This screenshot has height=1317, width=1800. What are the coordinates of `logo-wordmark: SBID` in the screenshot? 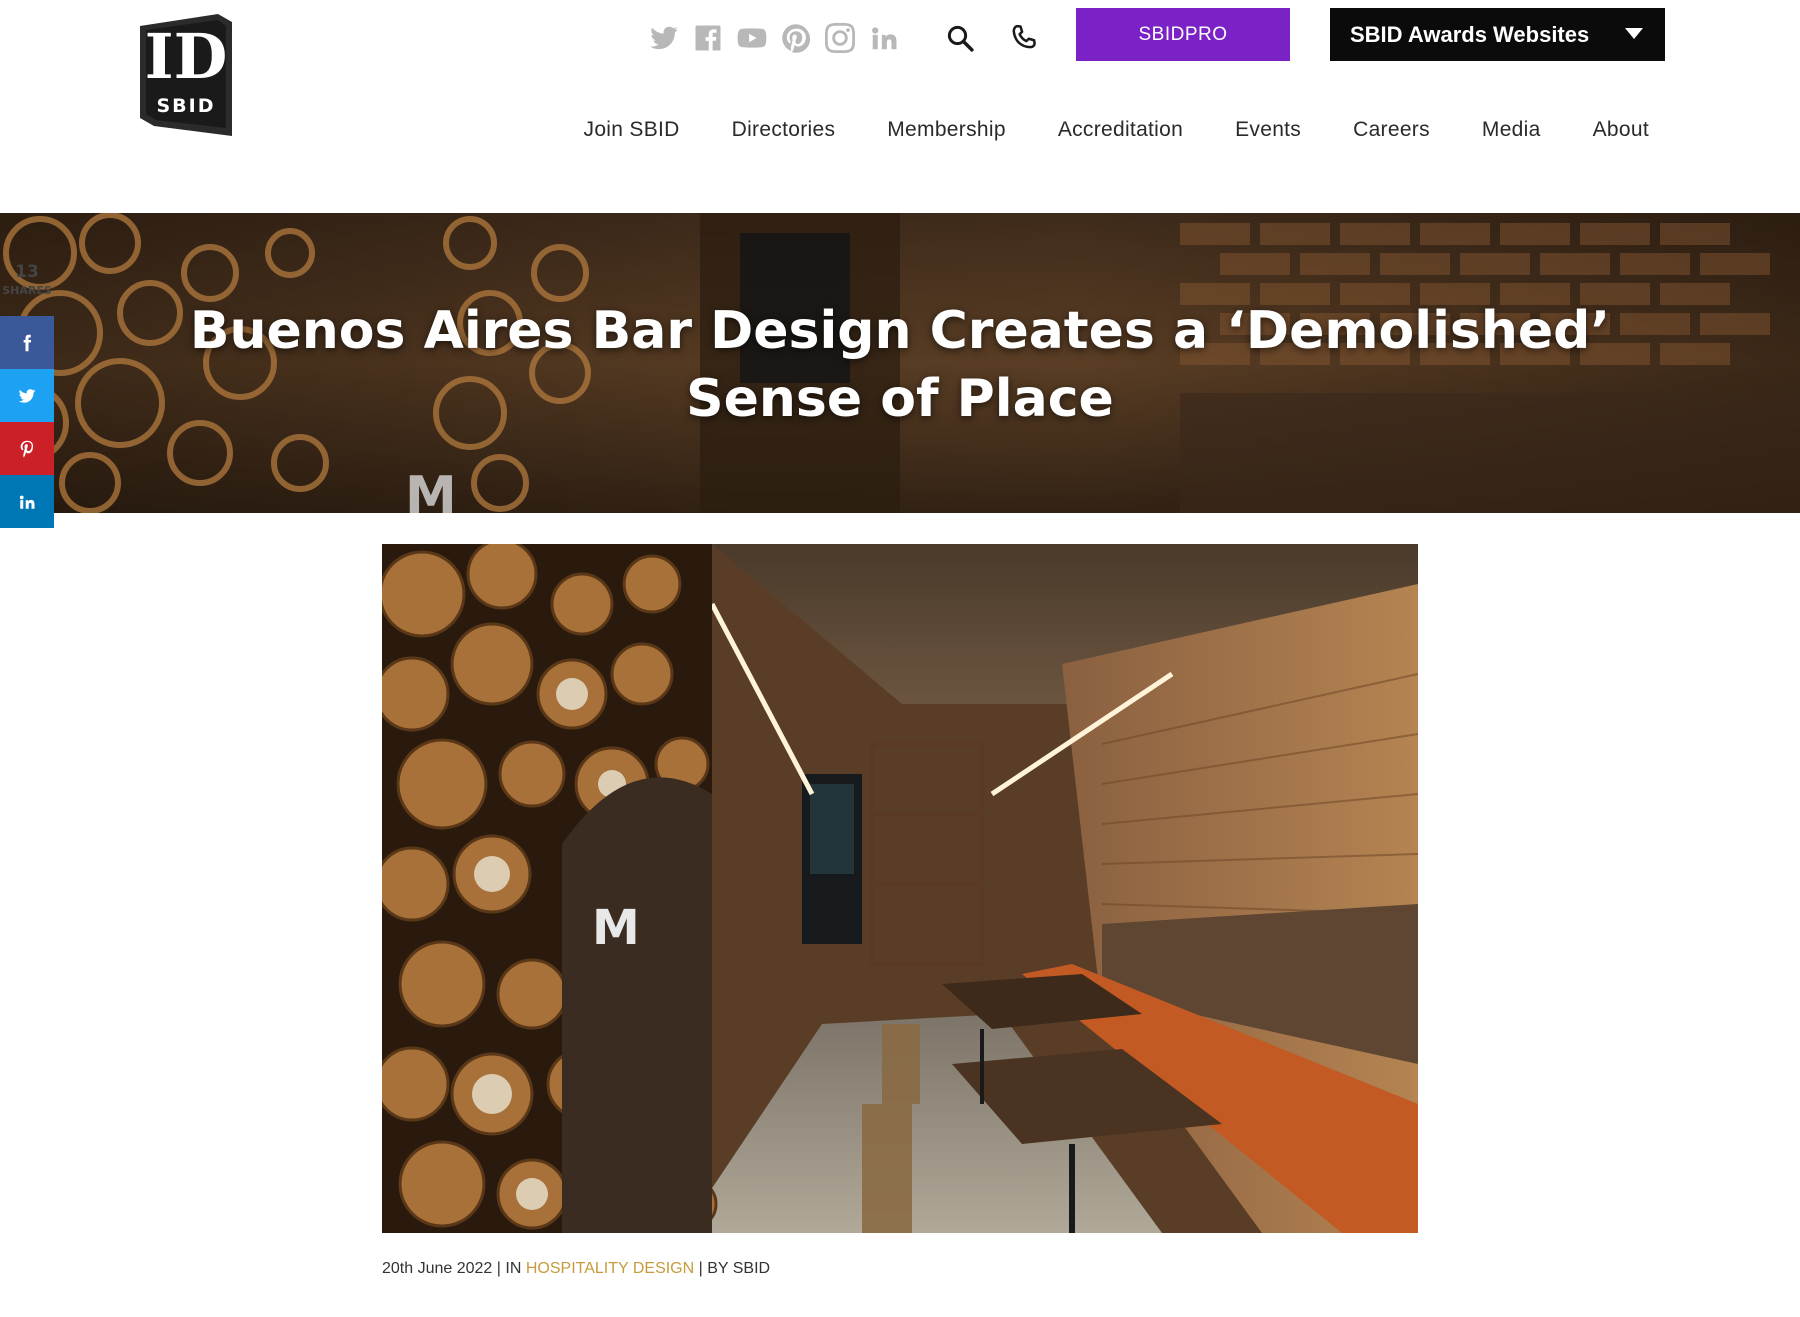 It's located at (185, 106).